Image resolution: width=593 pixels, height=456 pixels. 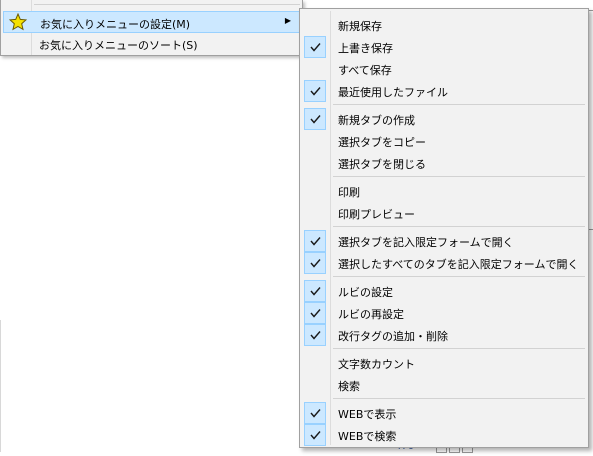 What do you see at coordinates (376, 214) in the screenshot?
I see `submenu-item-label: 印刷プレビュー` at bounding box center [376, 214].